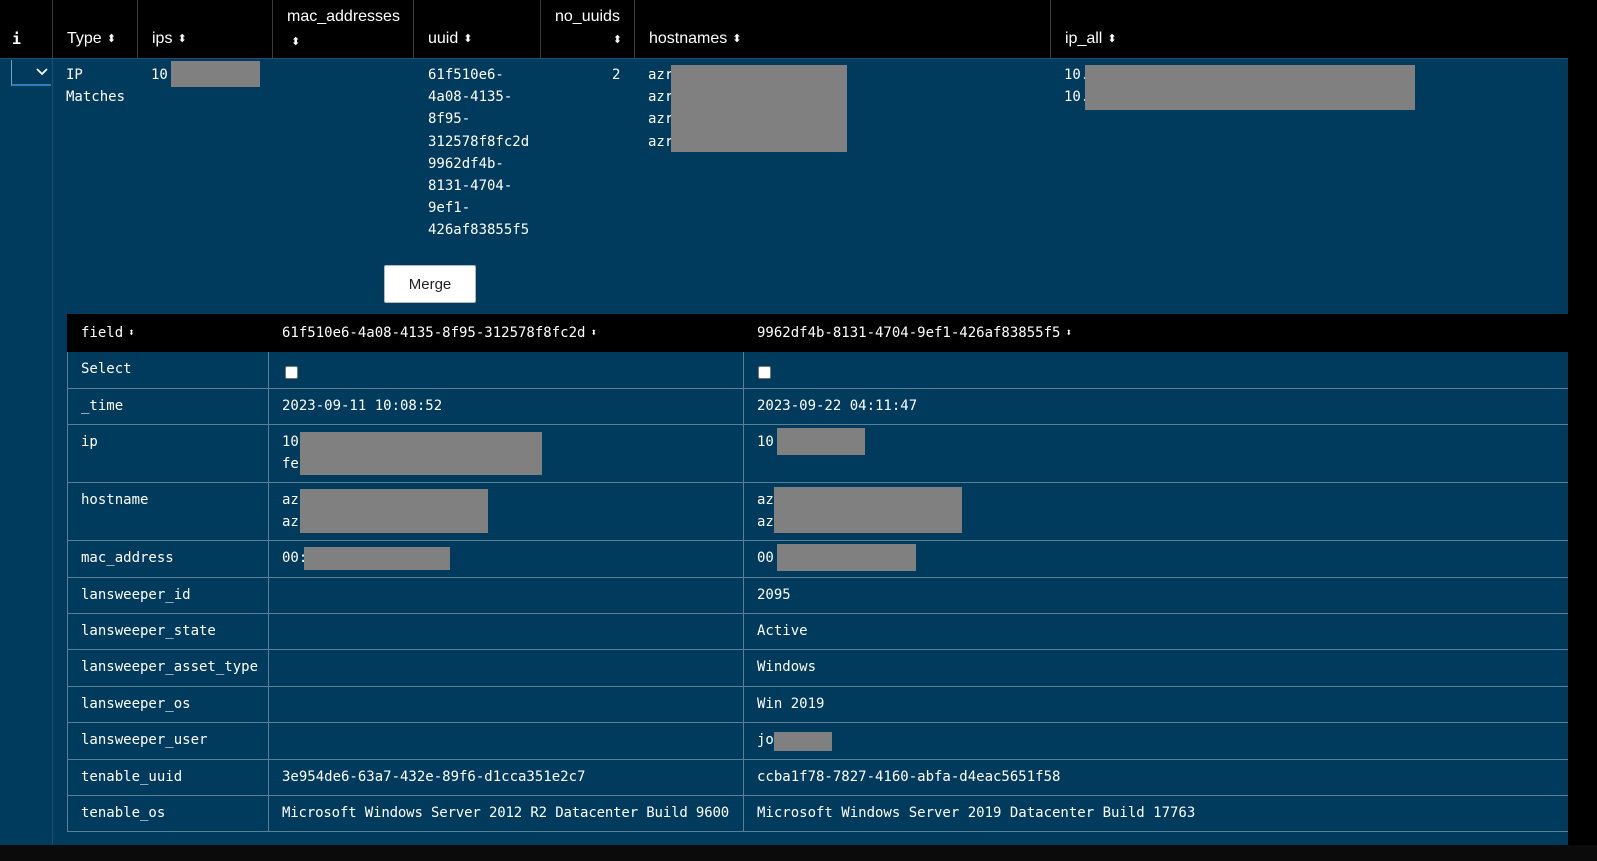  Describe the element at coordinates (616, 75) in the screenshot. I see `row-no-uuids: 2` at that location.